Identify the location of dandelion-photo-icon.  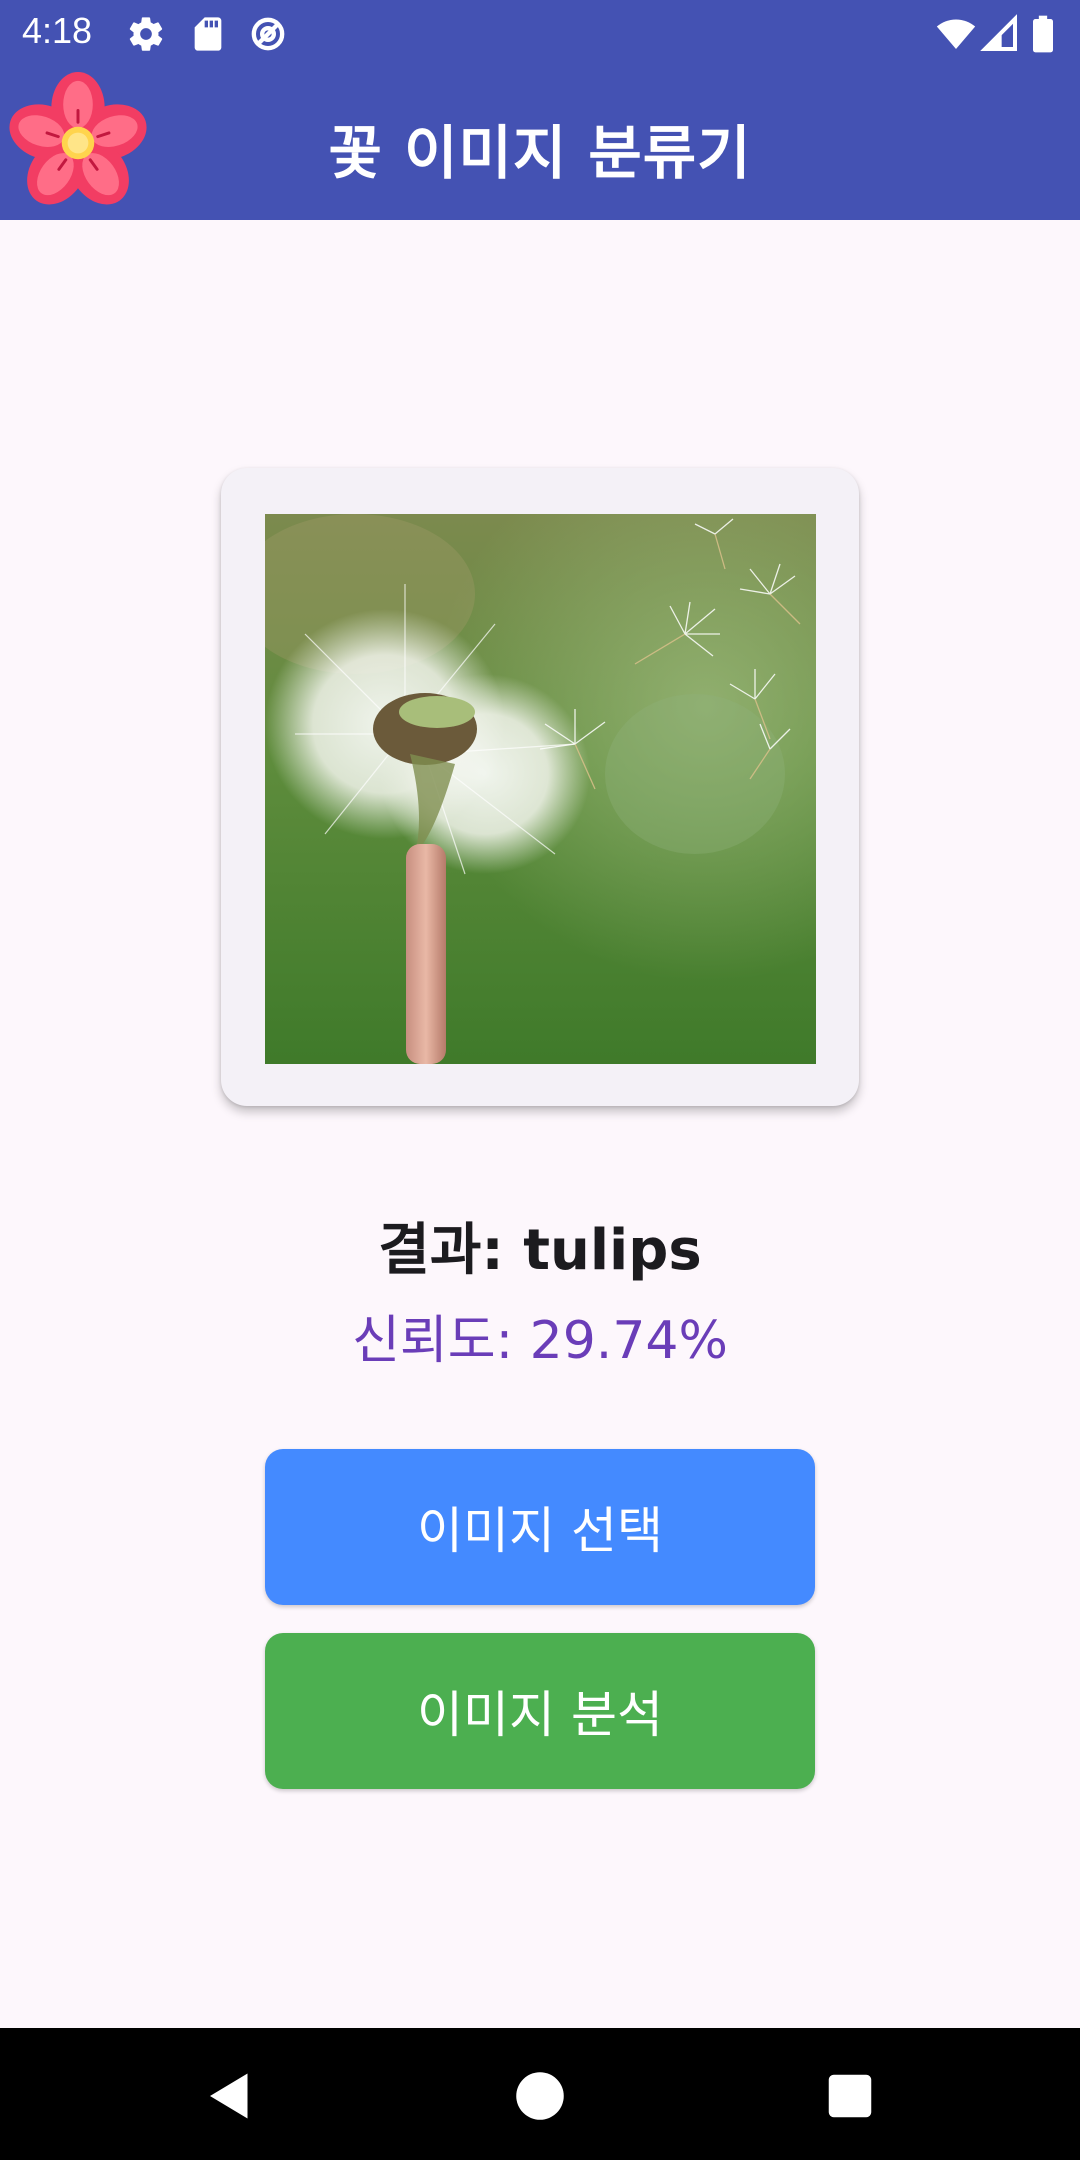
(540, 789).